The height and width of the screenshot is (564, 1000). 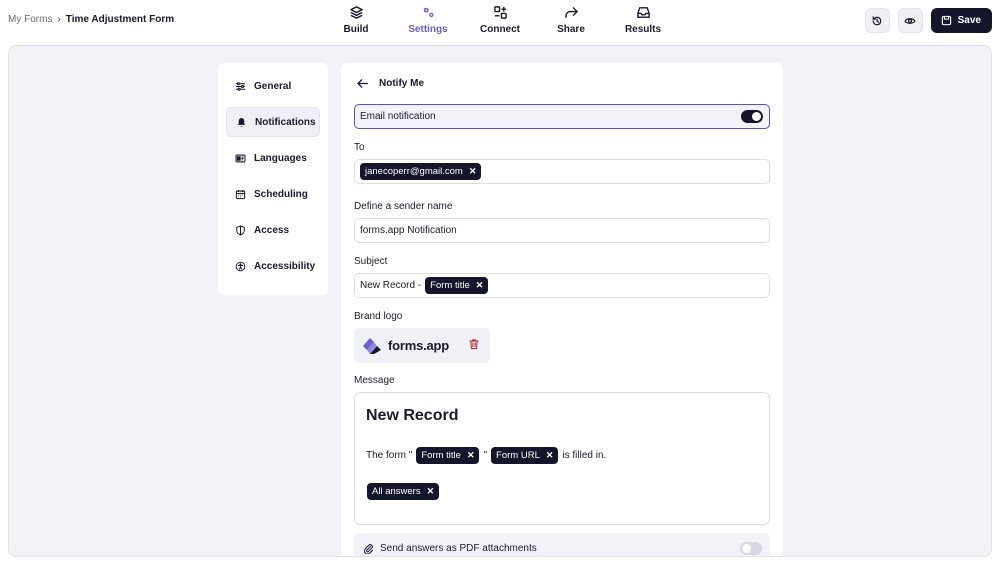 I want to click on gears-icon, so click(x=428, y=12).